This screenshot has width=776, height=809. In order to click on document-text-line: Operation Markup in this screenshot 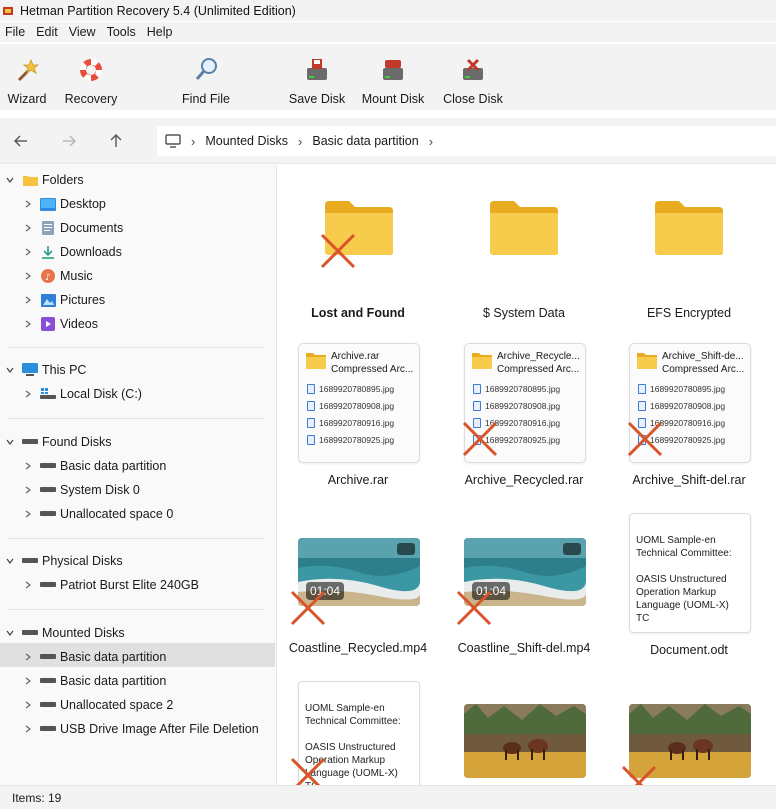, I will do `click(676, 592)`.